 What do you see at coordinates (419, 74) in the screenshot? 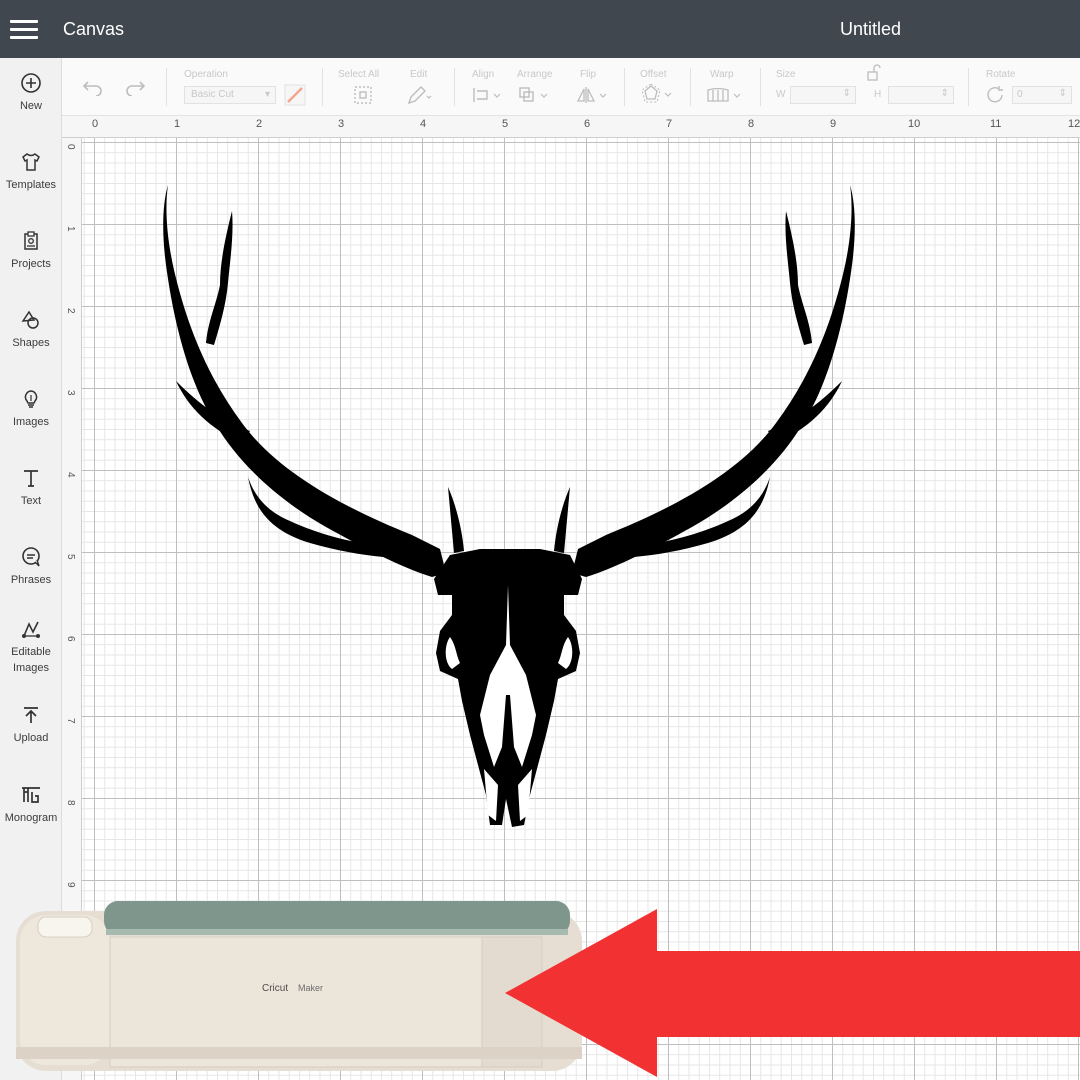
I see `edit-label: Edit` at bounding box center [419, 74].